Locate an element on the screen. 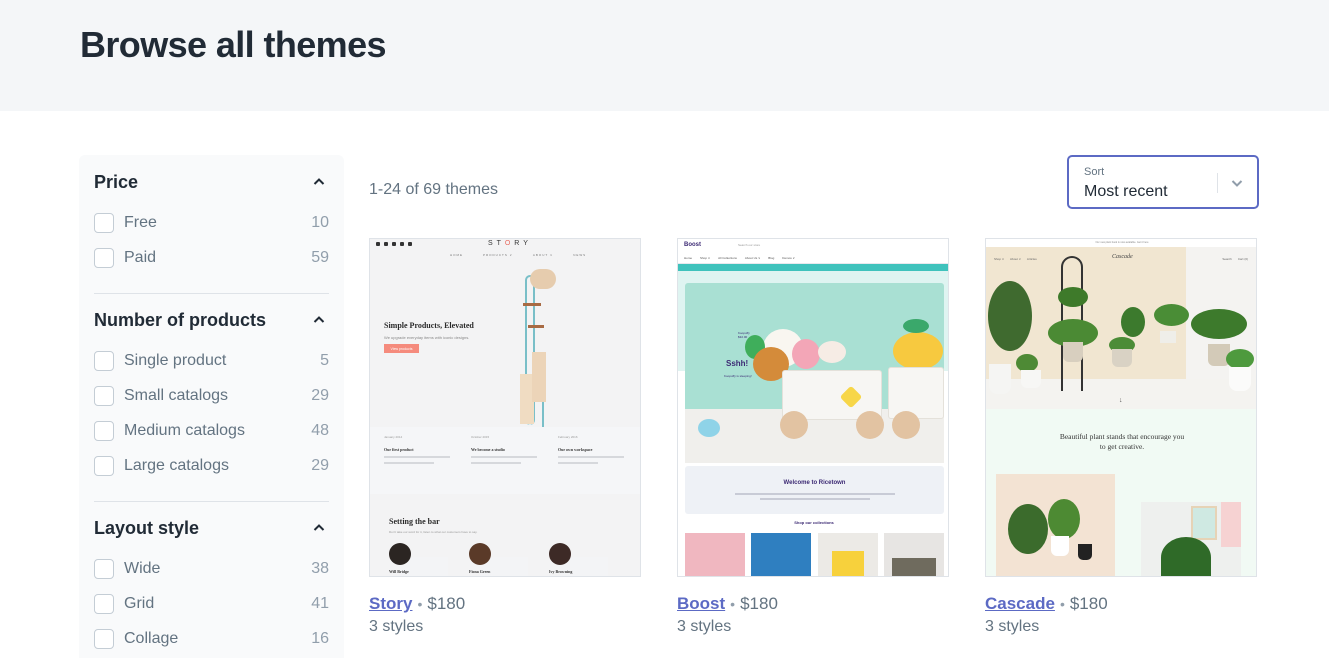 The height and width of the screenshot is (658, 1329). filter-option-label: Paid is located at coordinates (140, 257).